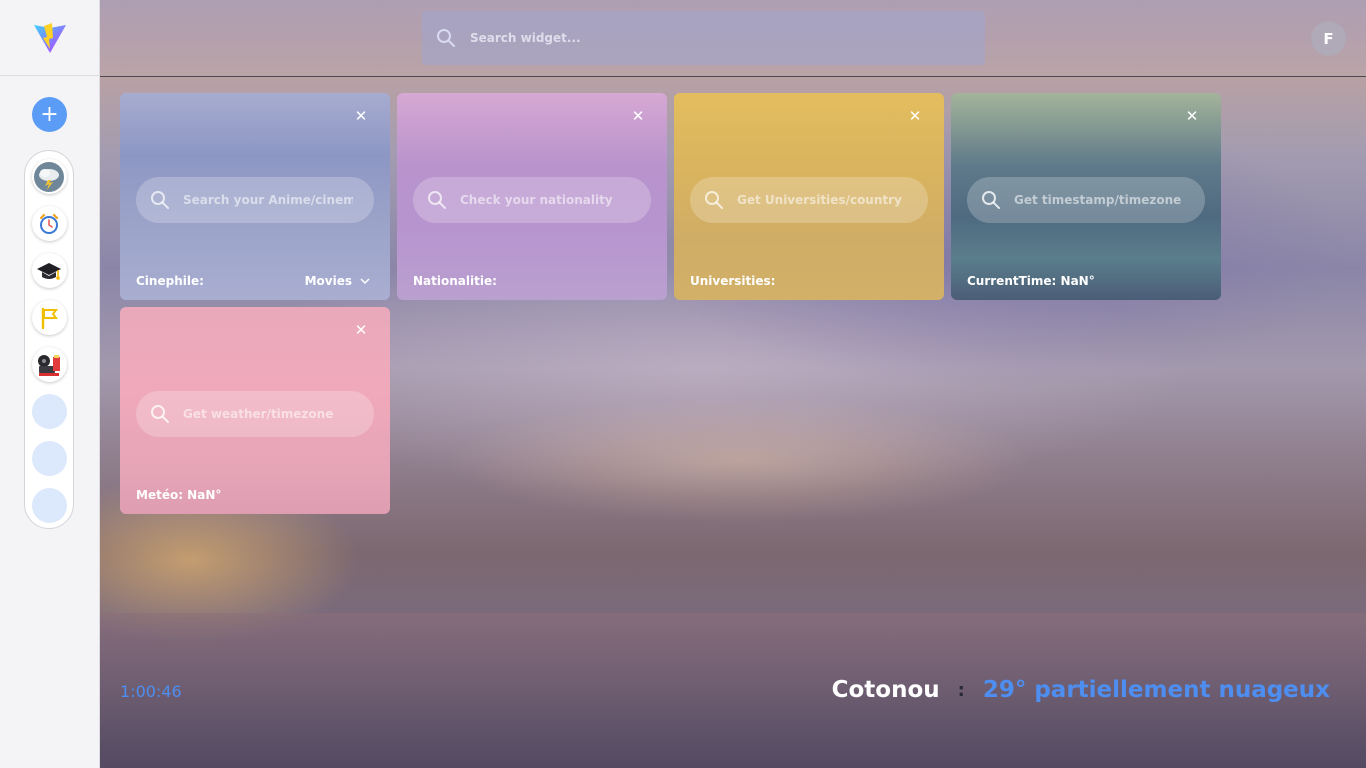  What do you see at coordinates (328, 281) in the screenshot?
I see `media-type-value: Movies` at bounding box center [328, 281].